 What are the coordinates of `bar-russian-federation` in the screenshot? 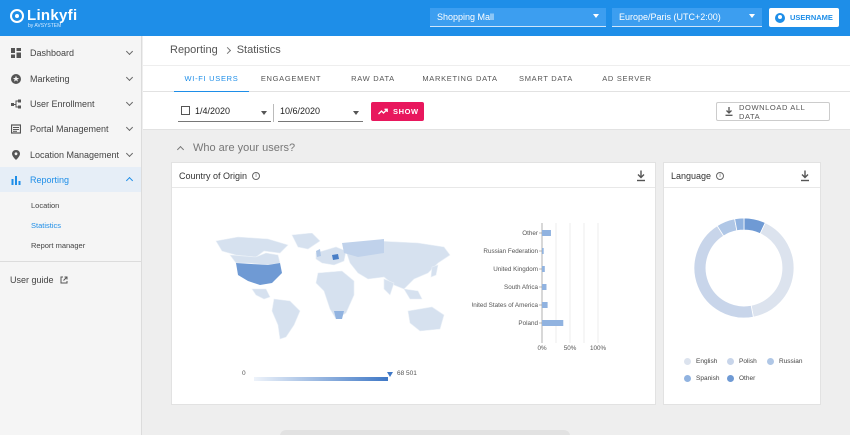 It's located at (543, 251).